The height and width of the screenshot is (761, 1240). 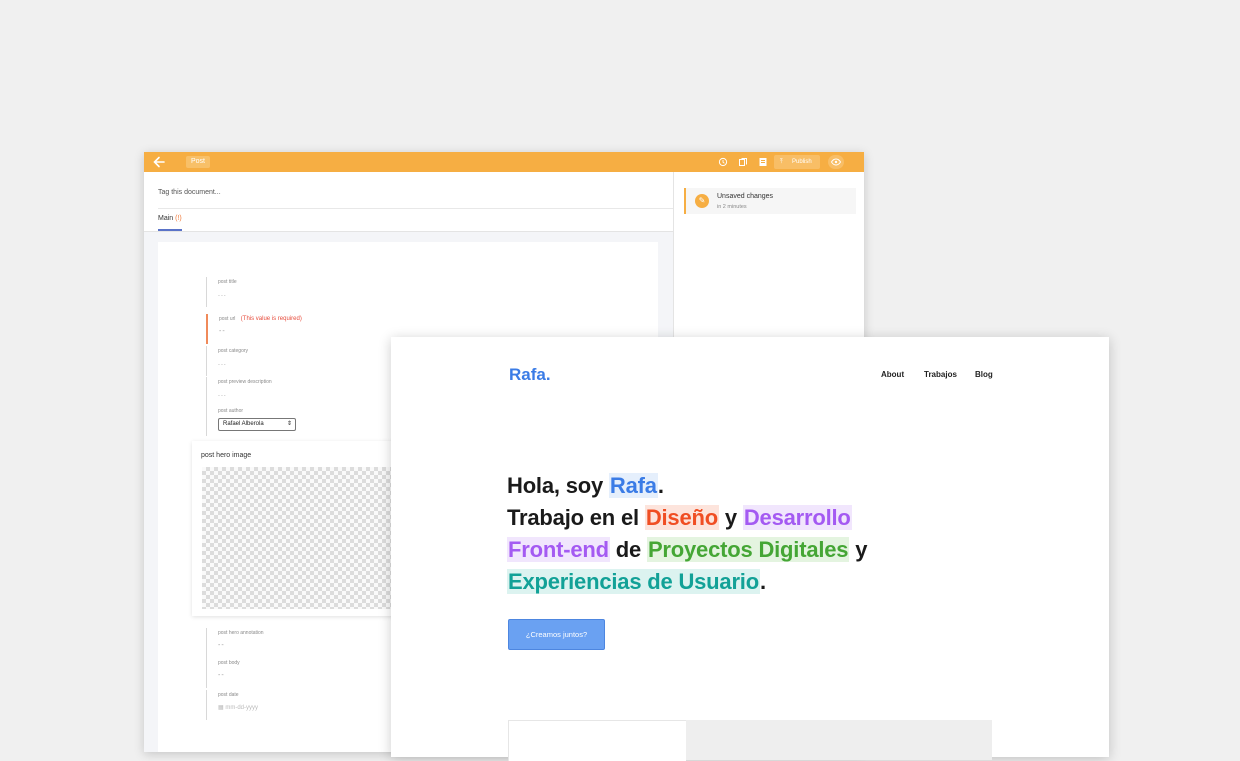 I want to click on headline-line-4: Experiencias de Usuario., so click(x=687, y=582).